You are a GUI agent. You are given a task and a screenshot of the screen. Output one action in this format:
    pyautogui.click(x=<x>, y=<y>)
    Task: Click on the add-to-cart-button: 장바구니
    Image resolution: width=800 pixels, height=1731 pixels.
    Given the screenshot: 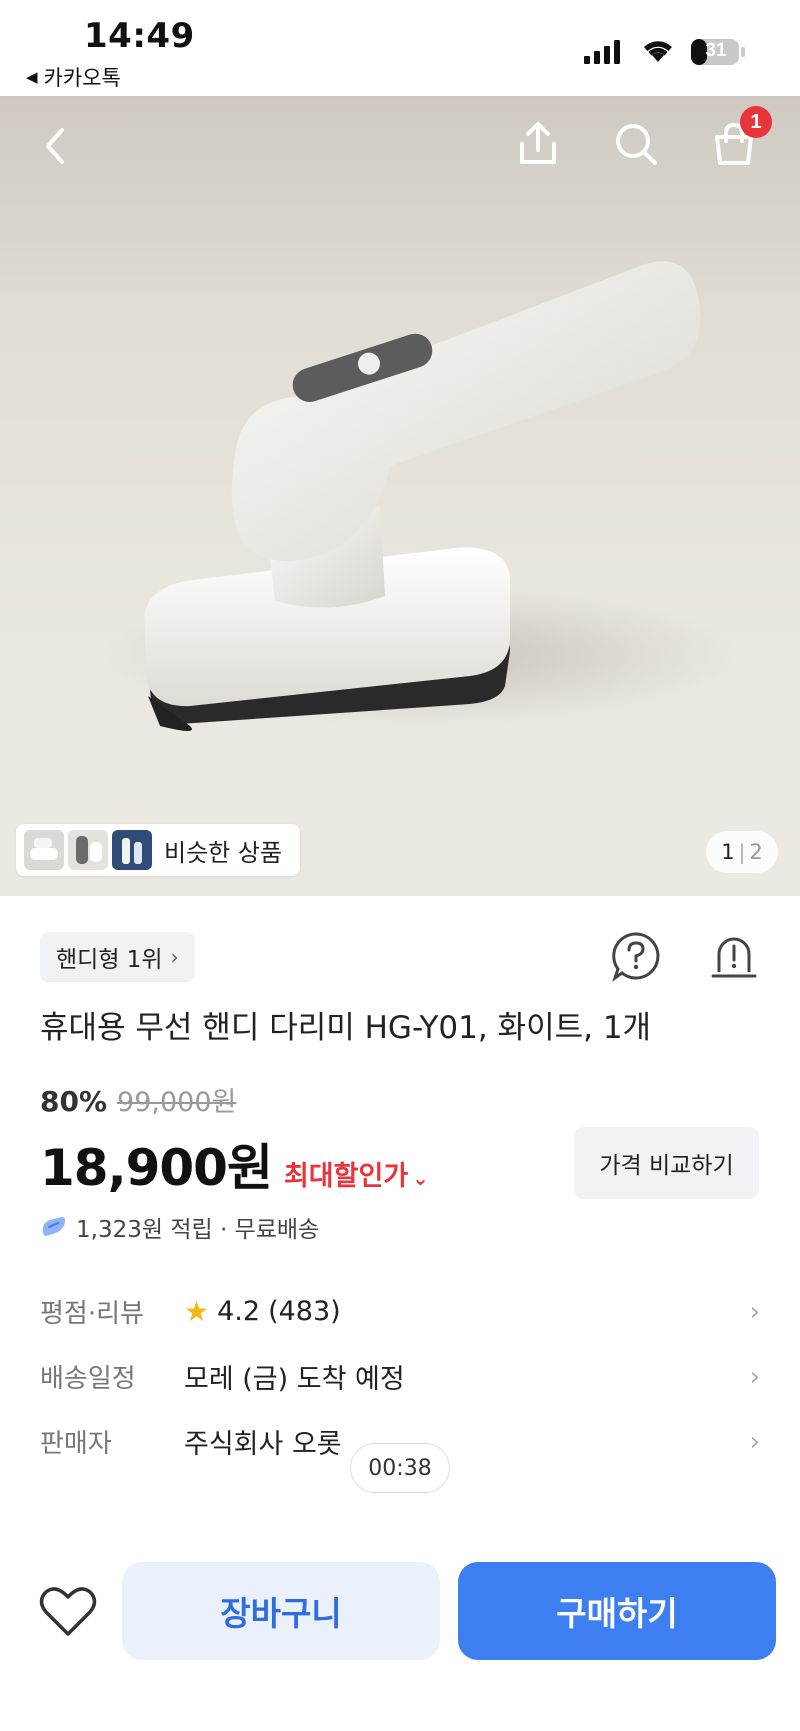 What is the action you would take?
    pyautogui.click(x=281, y=1611)
    